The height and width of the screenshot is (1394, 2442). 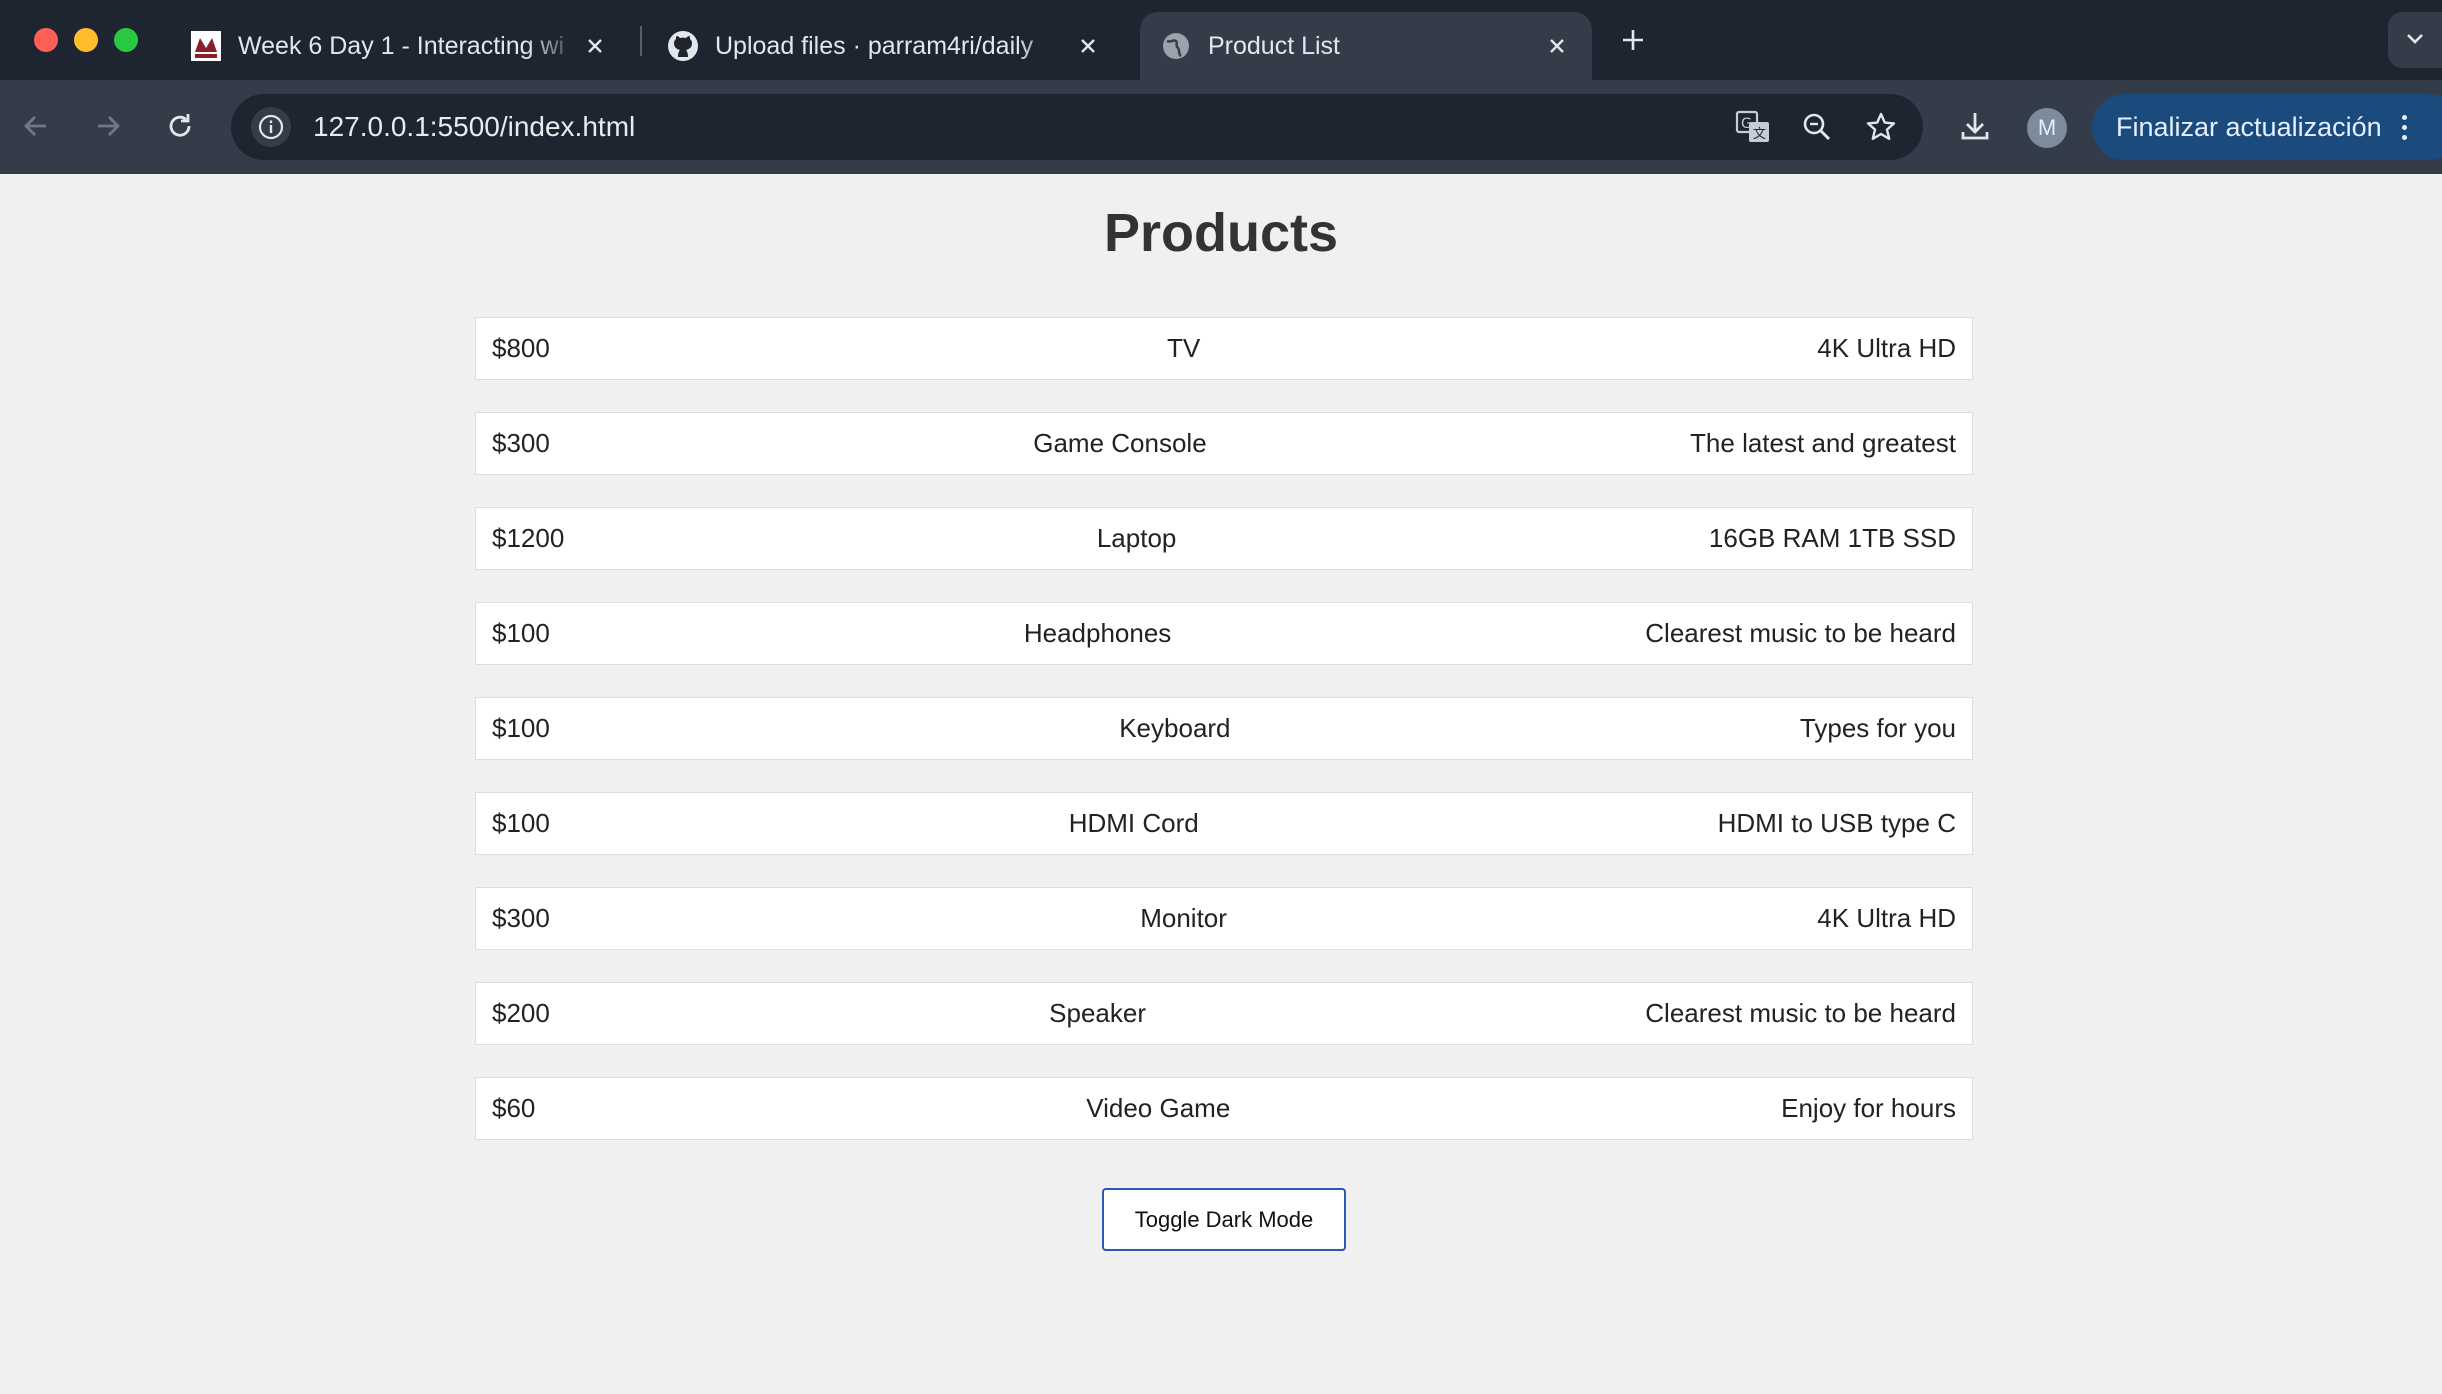 I want to click on product-item: $200 Speaker Clearest music to be heard, so click(x=1224, y=1013).